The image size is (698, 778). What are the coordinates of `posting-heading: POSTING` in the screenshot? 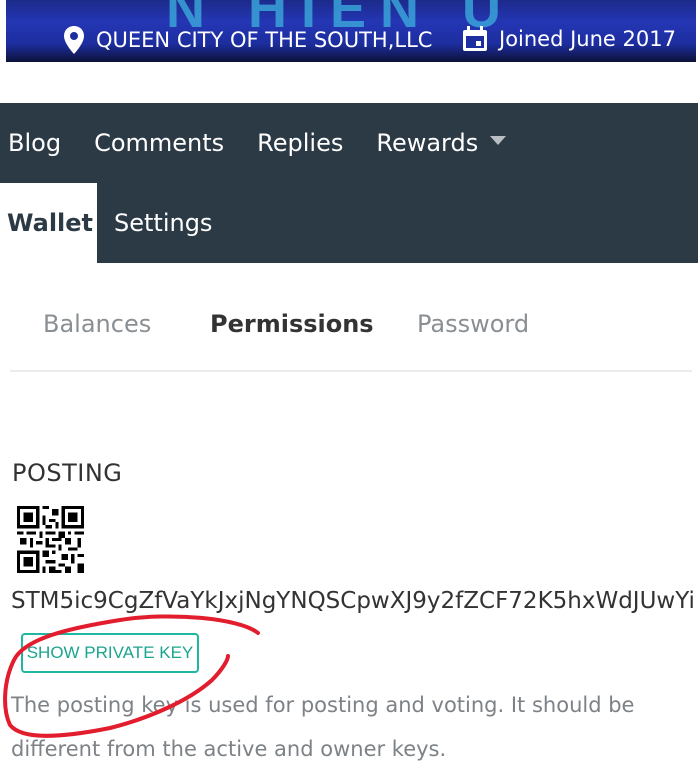 It's located at (67, 473).